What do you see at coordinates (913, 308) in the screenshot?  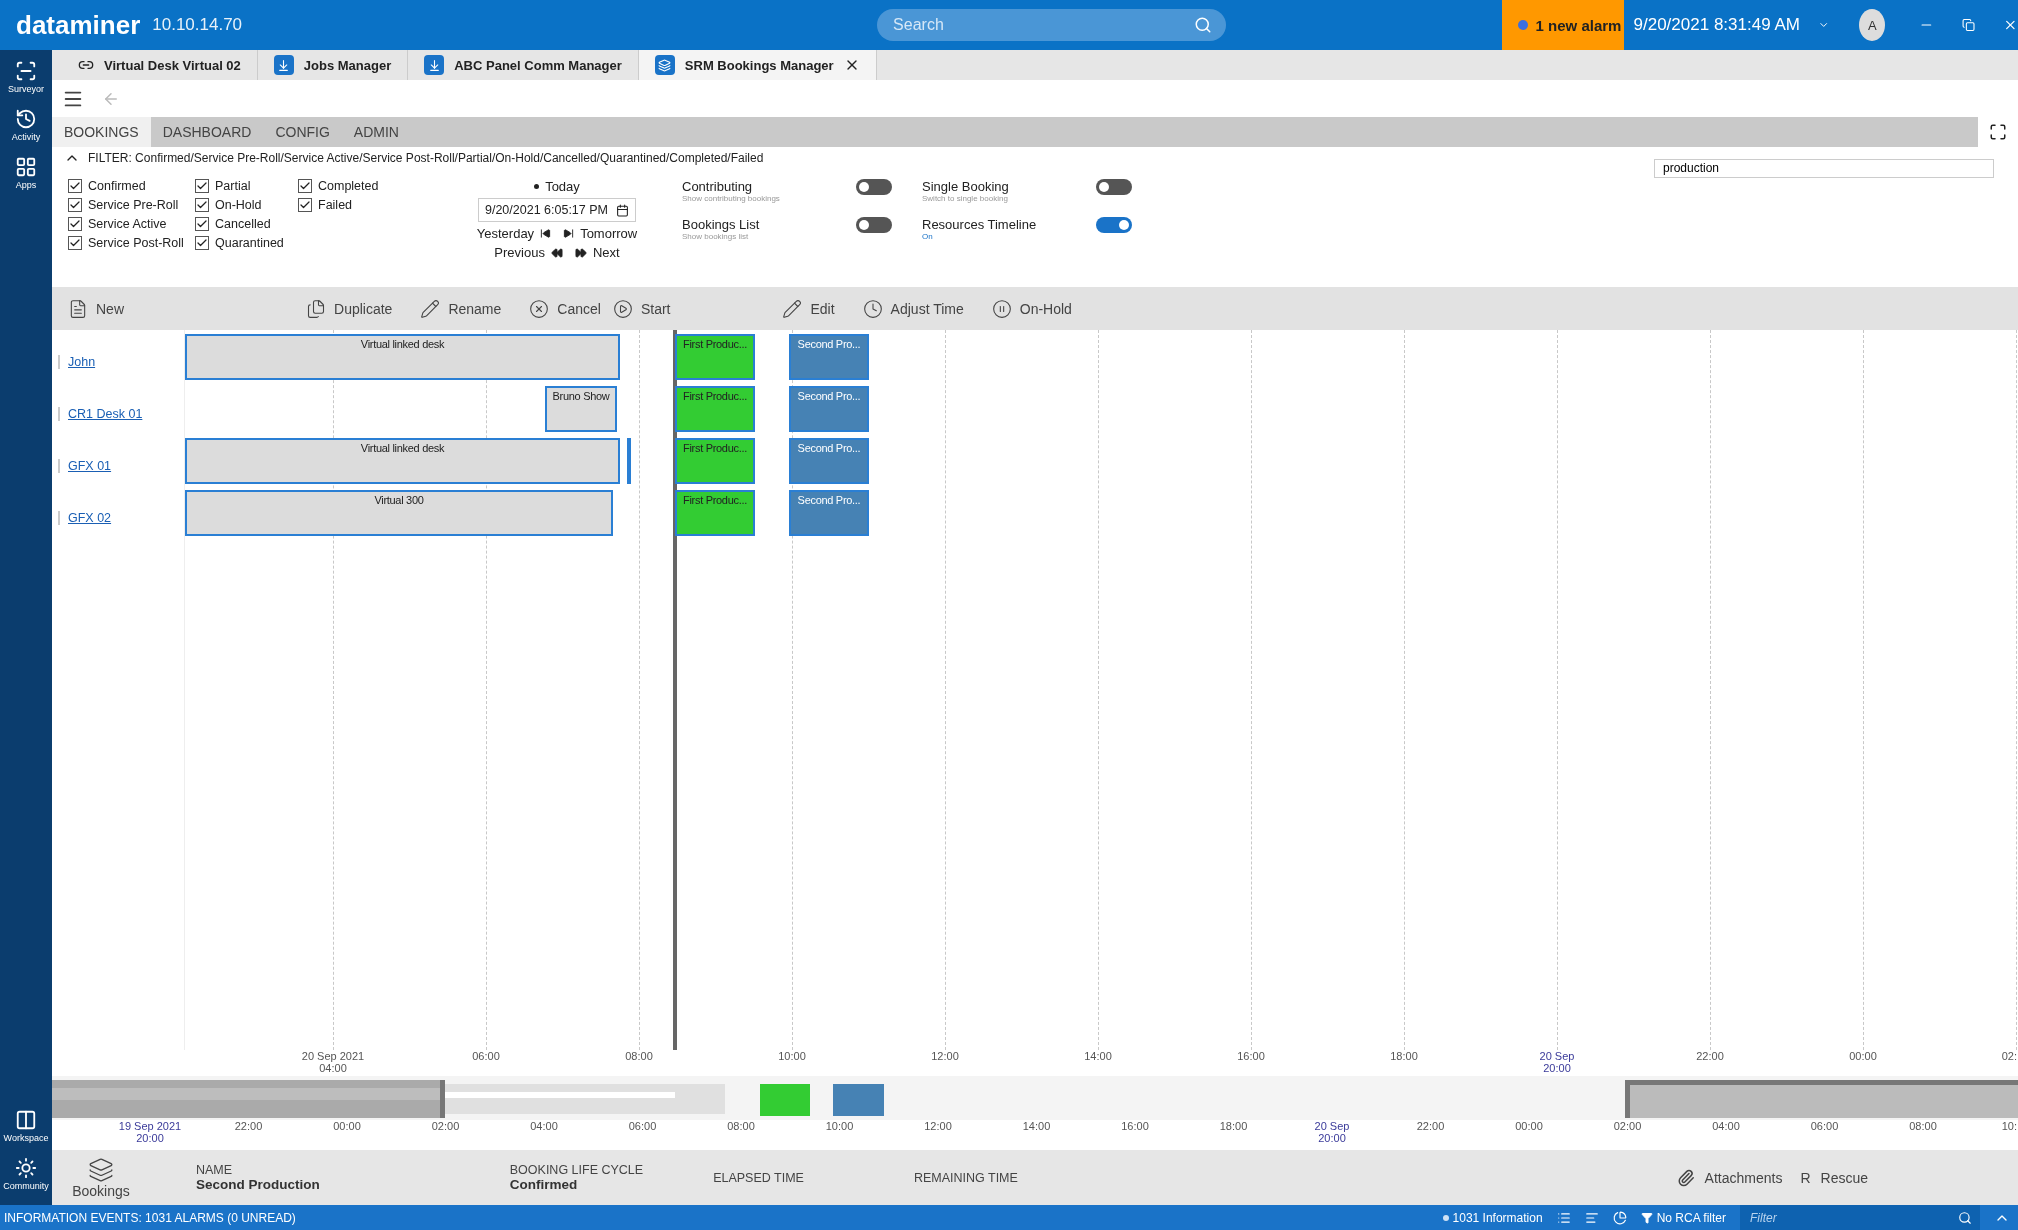 I see `toolbar-button: Adjust Time` at bounding box center [913, 308].